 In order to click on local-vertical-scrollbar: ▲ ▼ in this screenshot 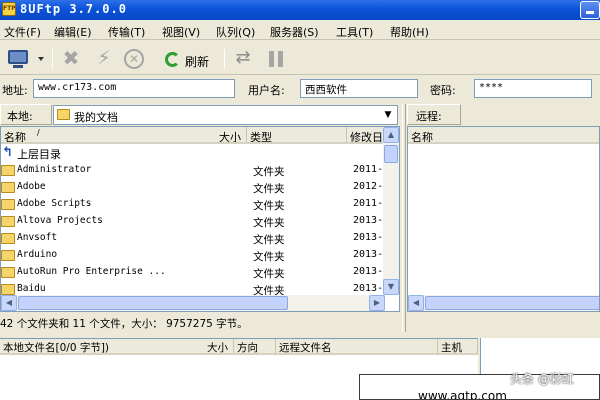, I will do `click(391, 211)`.